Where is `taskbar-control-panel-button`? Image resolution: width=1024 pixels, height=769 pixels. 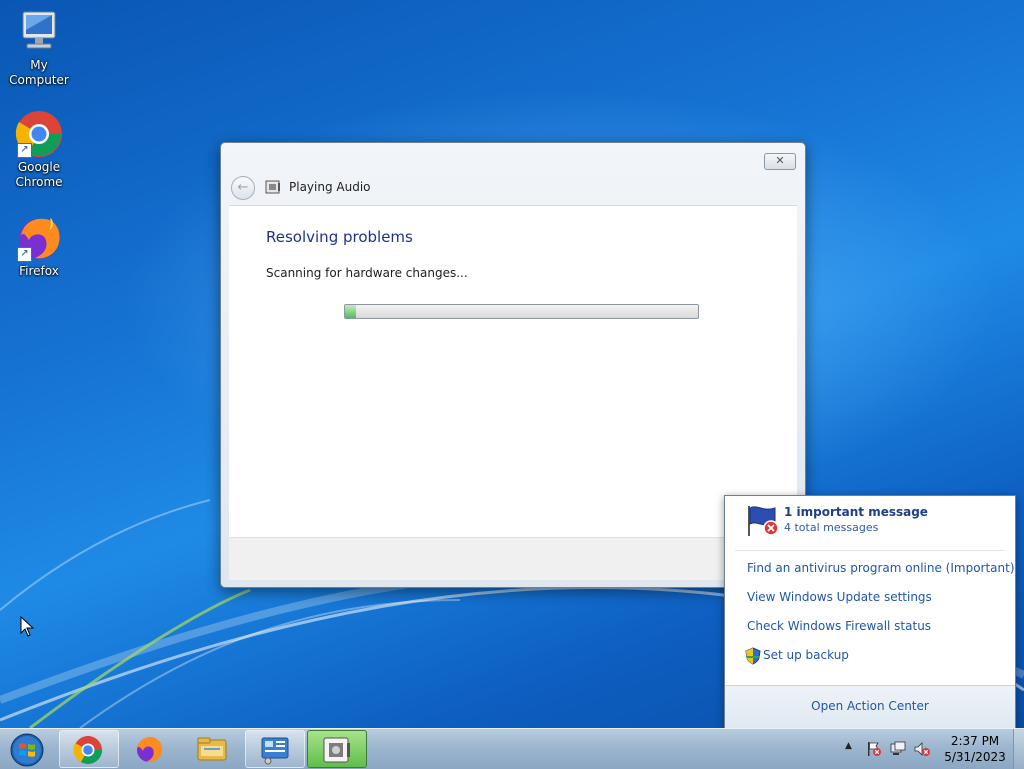
taskbar-control-panel-button is located at coordinates (275, 749).